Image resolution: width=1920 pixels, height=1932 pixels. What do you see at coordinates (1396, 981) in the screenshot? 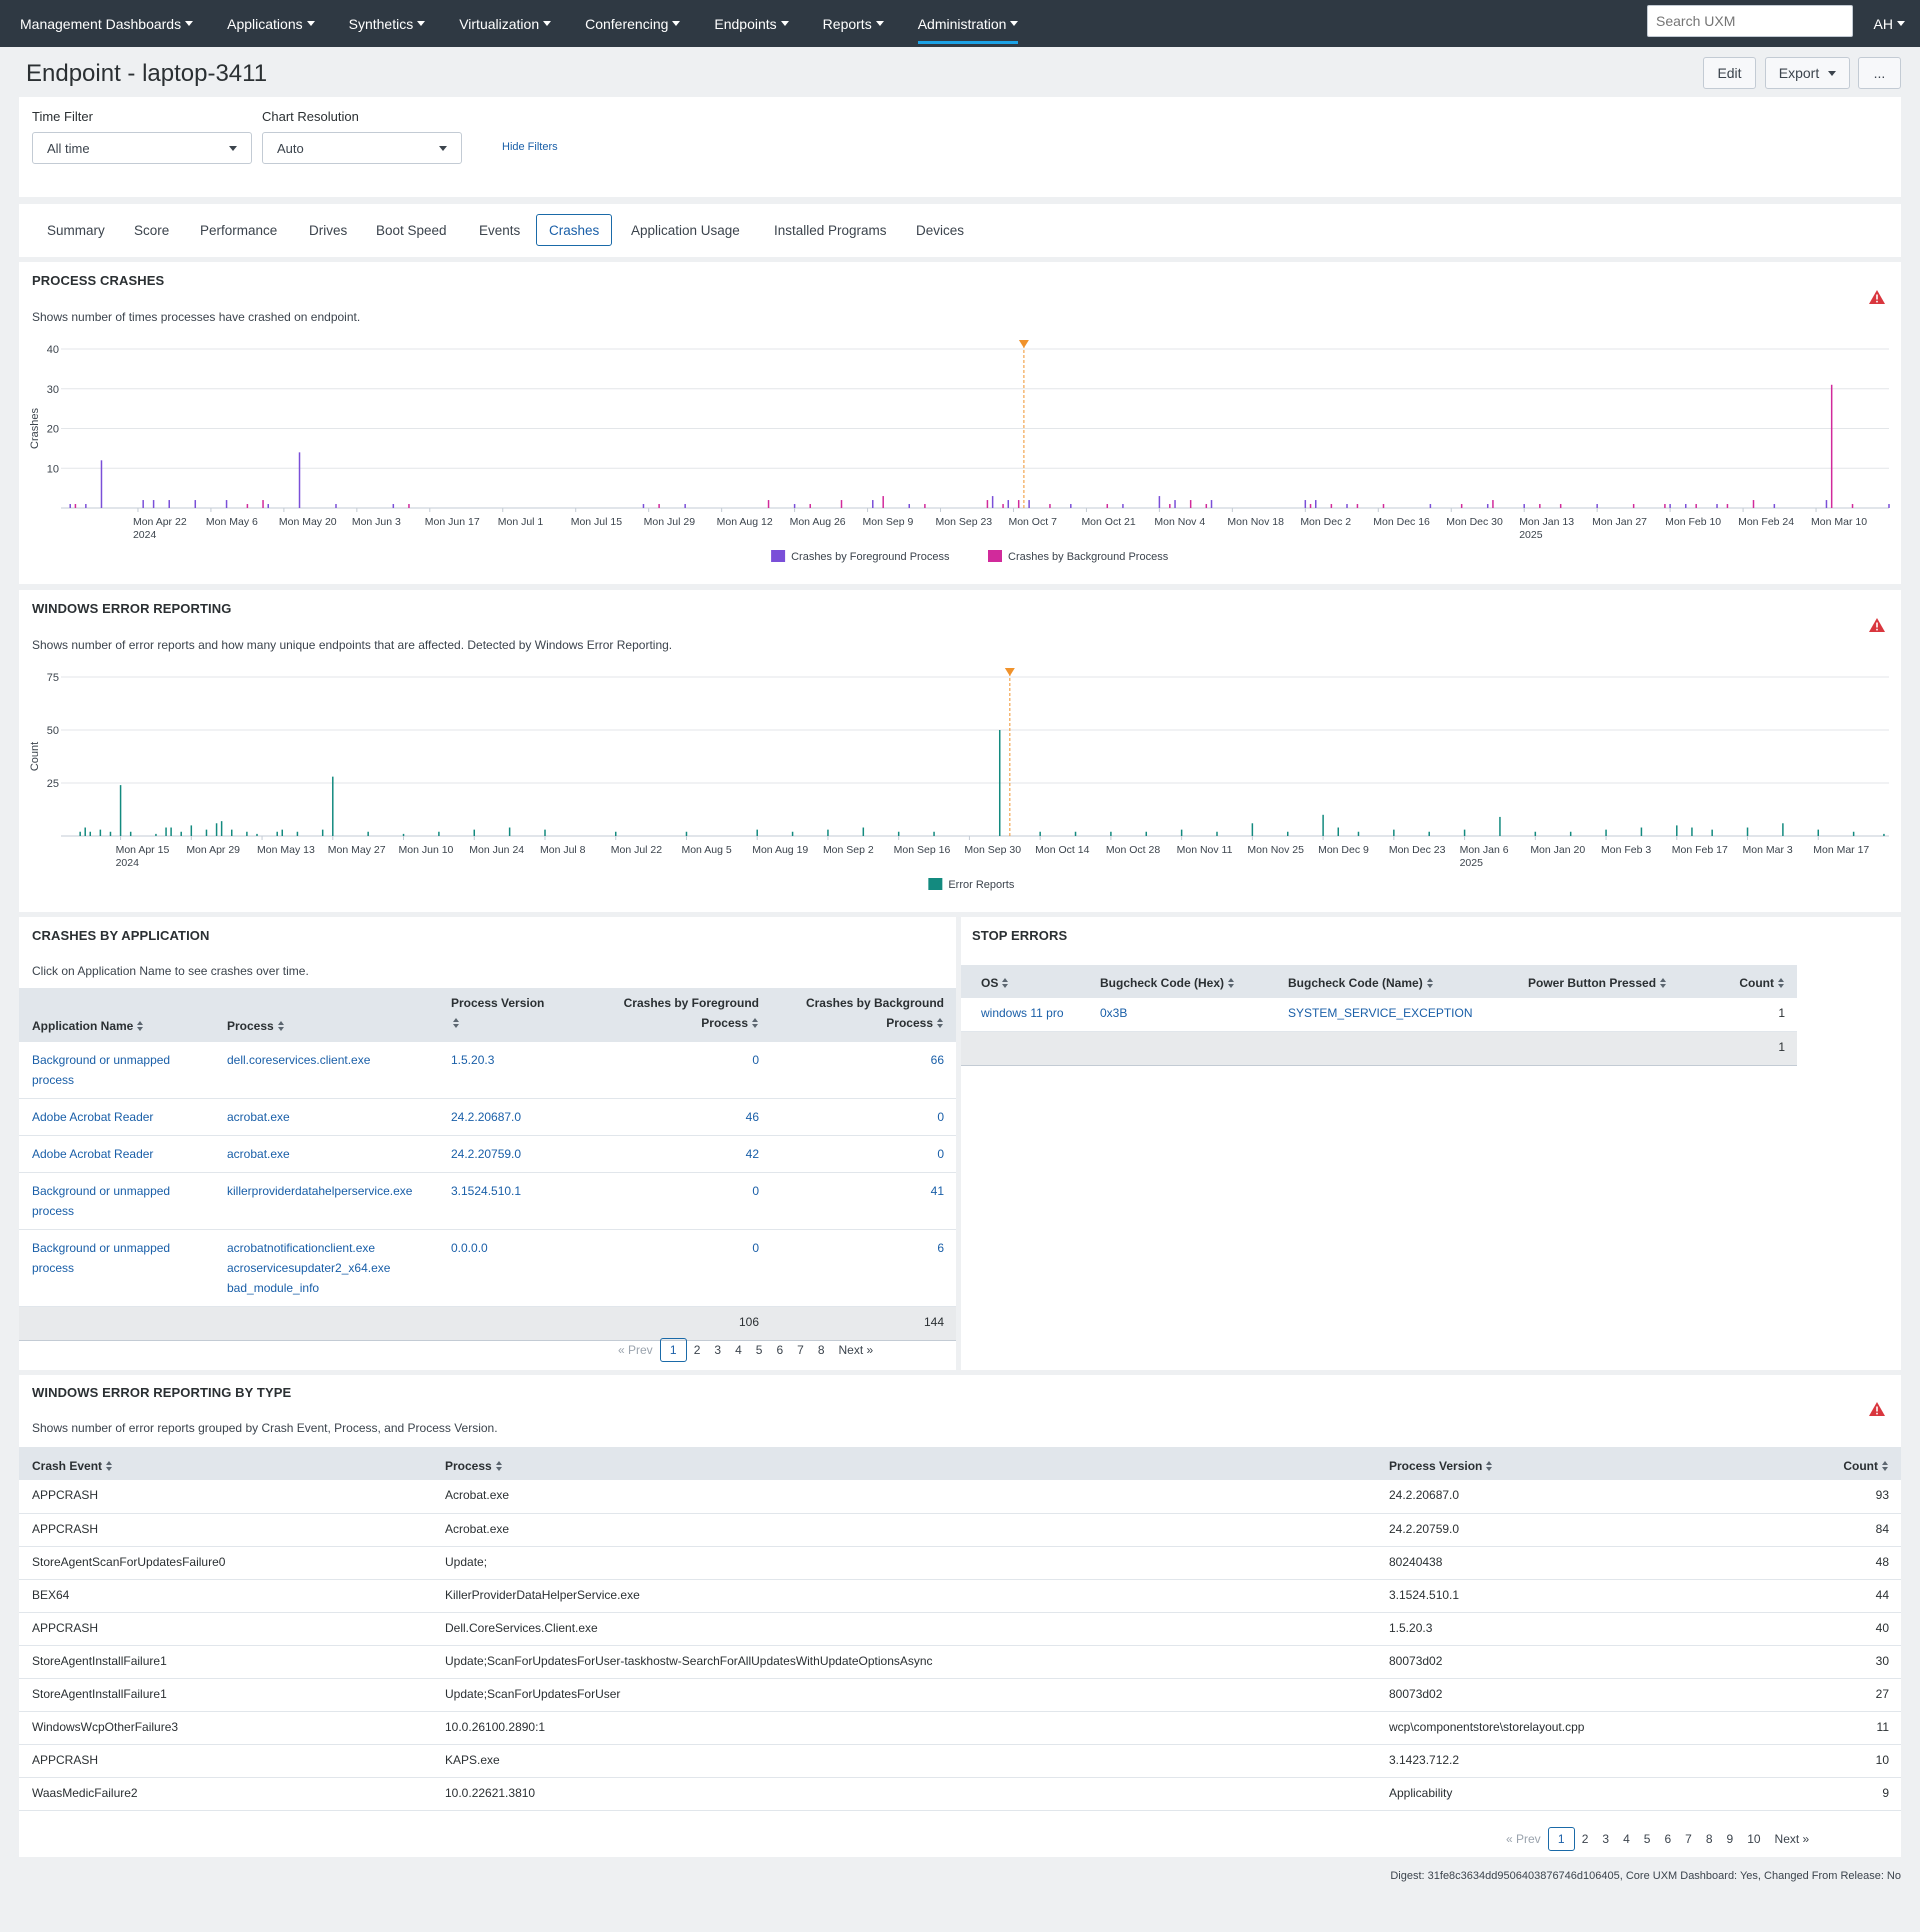
I see `column-header-bugcheck-name: Bugcheck Code (Name)` at bounding box center [1396, 981].